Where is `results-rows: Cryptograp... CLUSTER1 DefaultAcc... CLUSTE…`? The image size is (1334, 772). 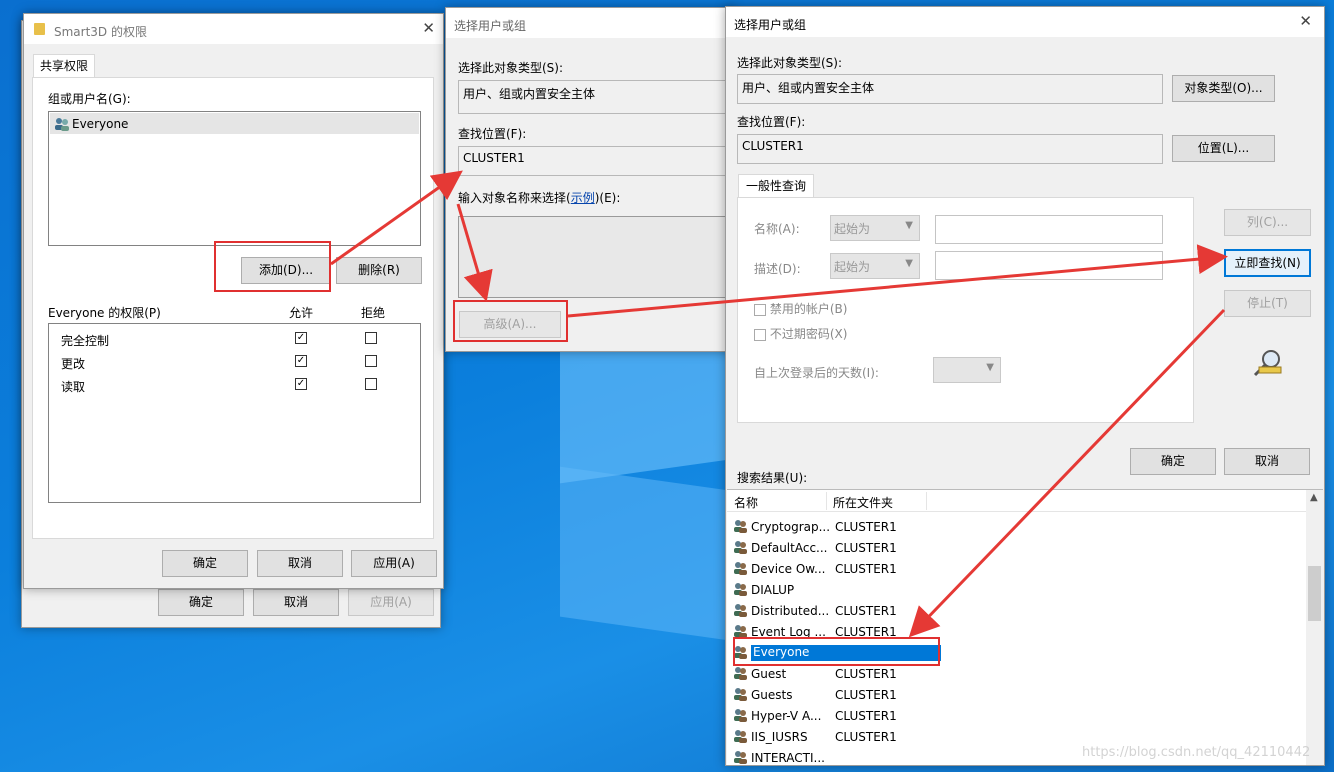
results-rows: Cryptograp... CLUSTER1 DefaultAcc... CLUSTE… is located at coordinates (1017, 640).